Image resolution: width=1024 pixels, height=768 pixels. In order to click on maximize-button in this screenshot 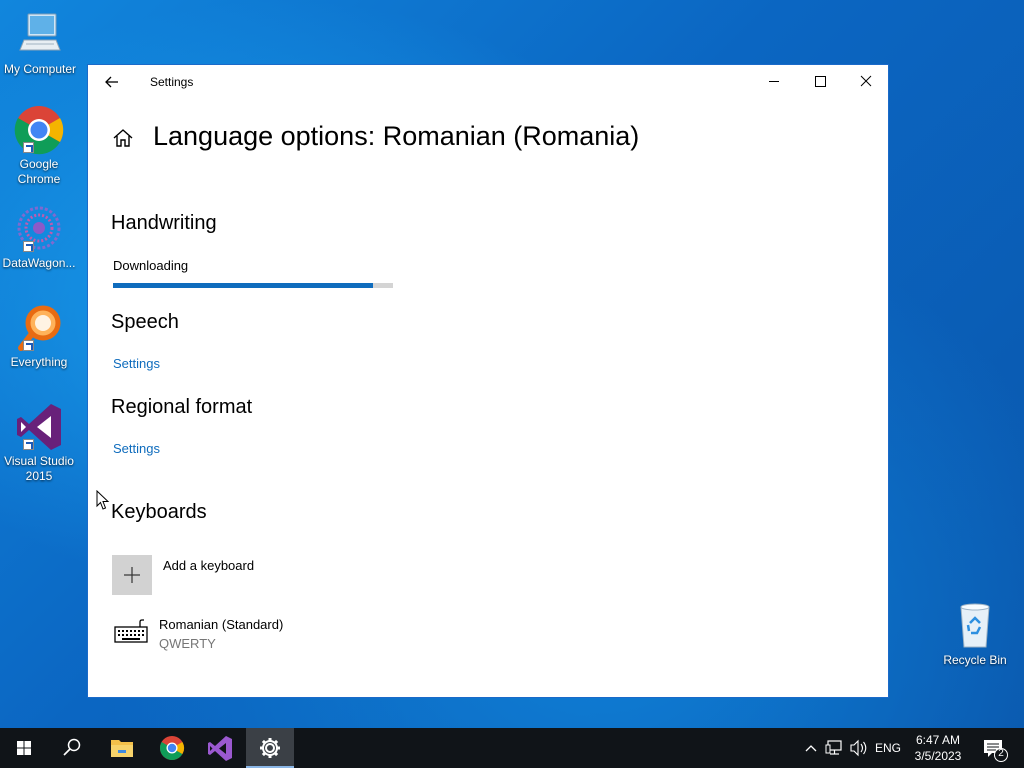, I will do `click(820, 82)`.